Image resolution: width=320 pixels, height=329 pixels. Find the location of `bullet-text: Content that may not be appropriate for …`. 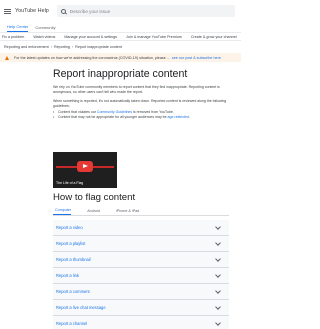

bullet-text: Content that may not be appropriate for … is located at coordinates (113, 116).